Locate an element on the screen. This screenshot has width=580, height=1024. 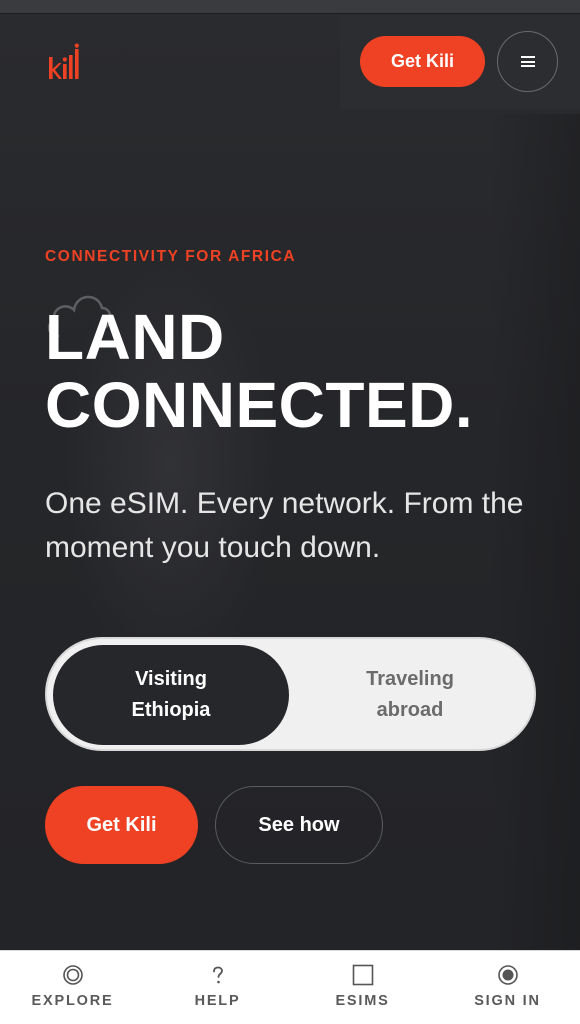
question-icon is located at coordinates (218, 975).